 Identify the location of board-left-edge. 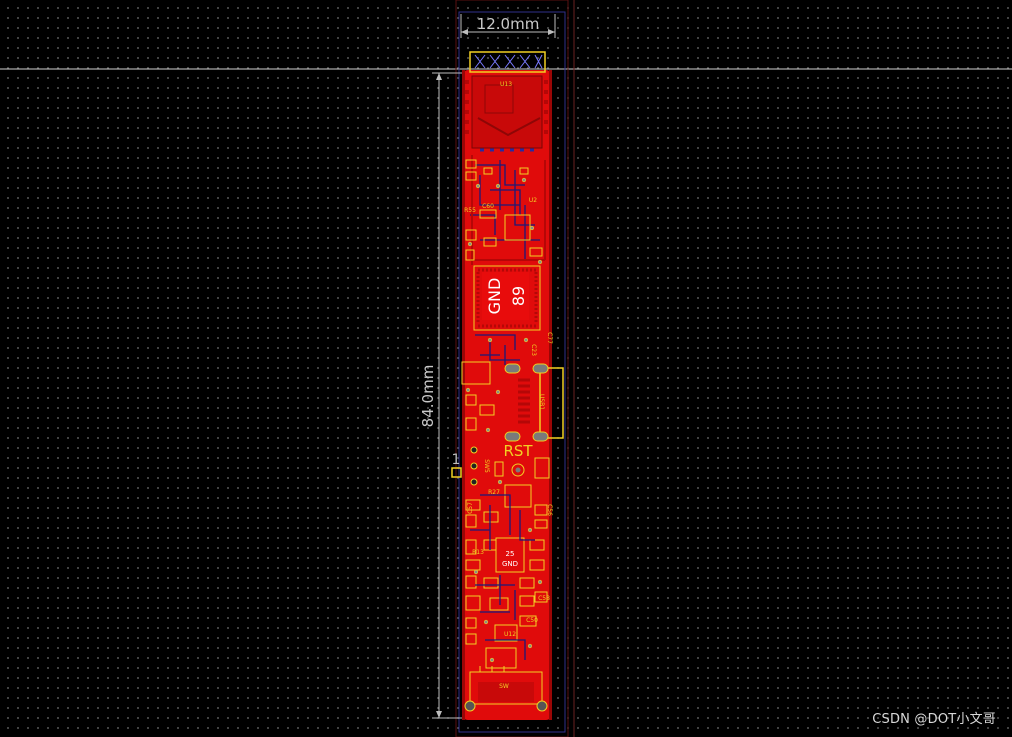
(463, 395).